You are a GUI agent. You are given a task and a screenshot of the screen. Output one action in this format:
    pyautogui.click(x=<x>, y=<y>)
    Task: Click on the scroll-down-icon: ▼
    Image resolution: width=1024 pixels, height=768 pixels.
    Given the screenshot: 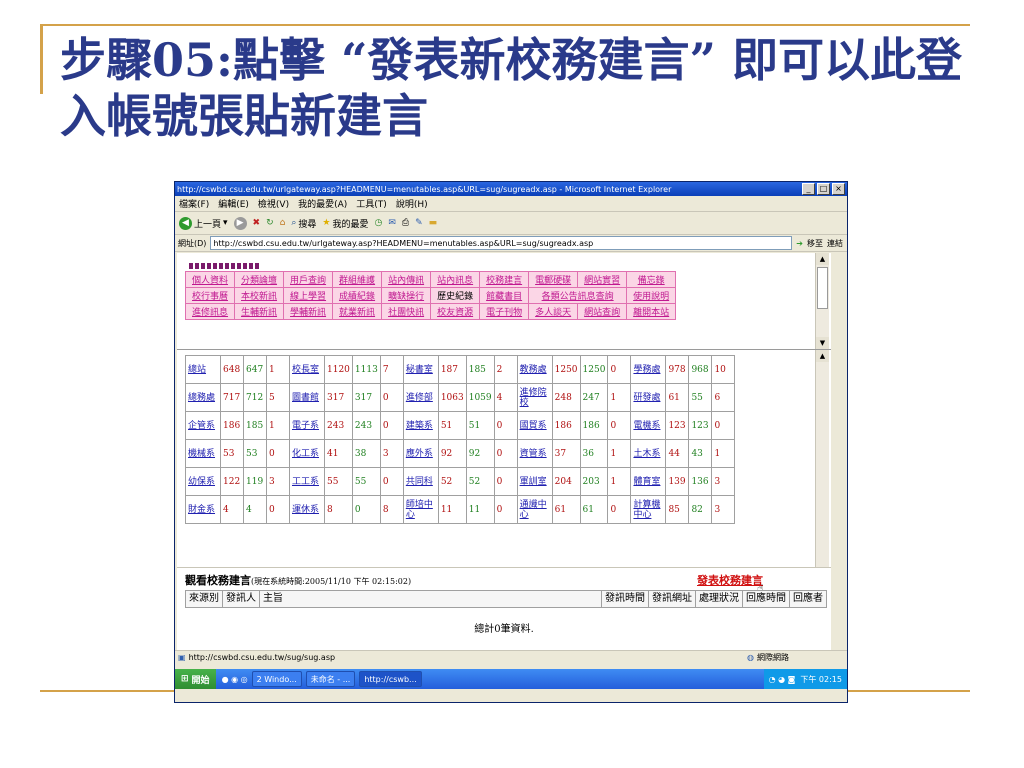 What is the action you would take?
    pyautogui.click(x=822, y=343)
    